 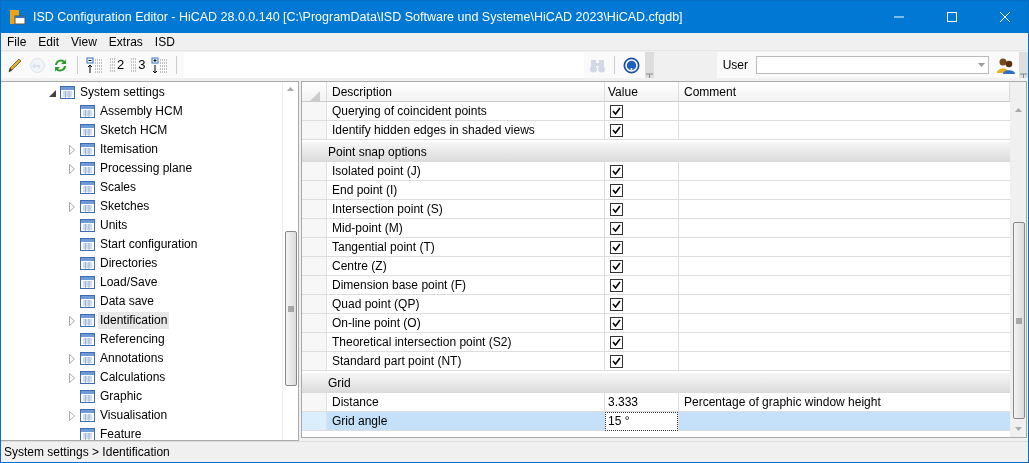 I want to click on tree-item: Directories, so click(x=129, y=263).